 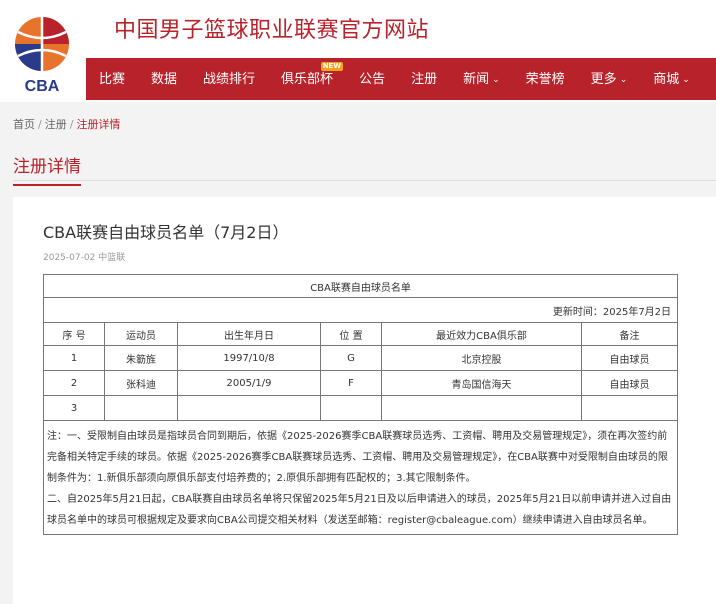 What do you see at coordinates (112, 258) in the screenshot?
I see `article-source: 中篮联` at bounding box center [112, 258].